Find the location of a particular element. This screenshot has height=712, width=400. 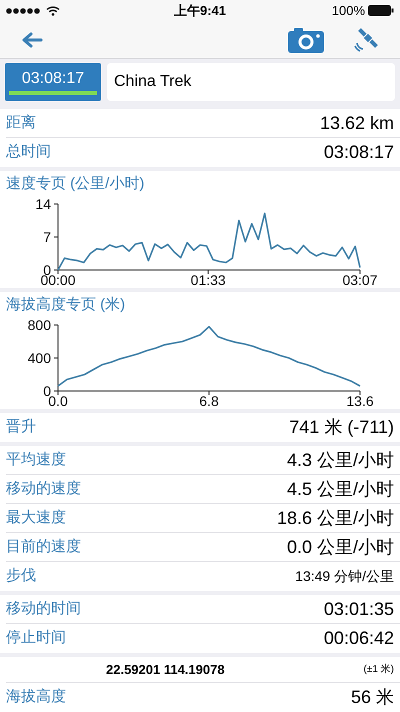

x-tick-label: 03:07 is located at coordinates (360, 280).